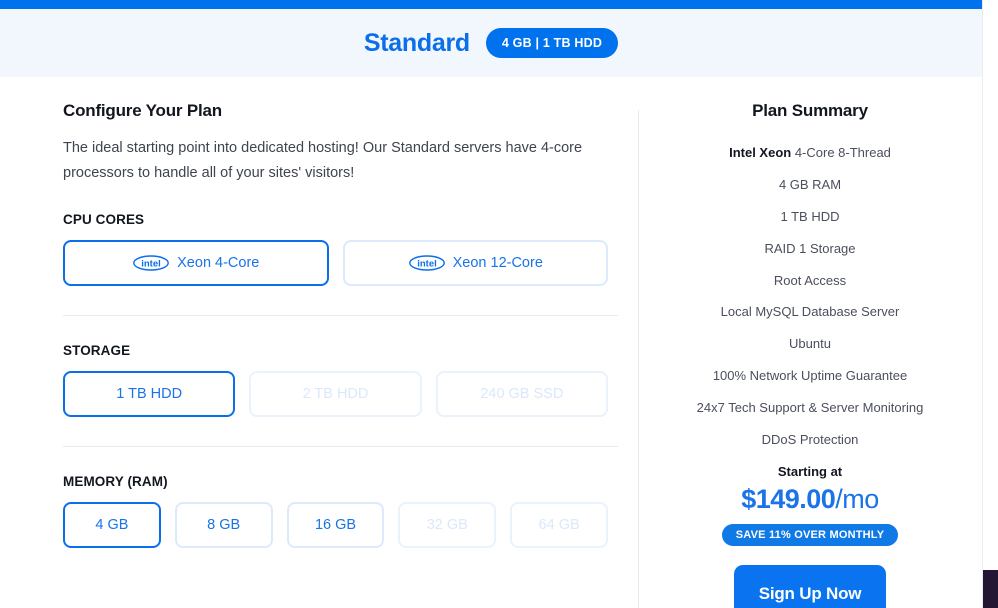 The width and height of the screenshot is (998, 608). I want to click on storage-option-1tb-hdd: 1 TB HDD, so click(149, 393).